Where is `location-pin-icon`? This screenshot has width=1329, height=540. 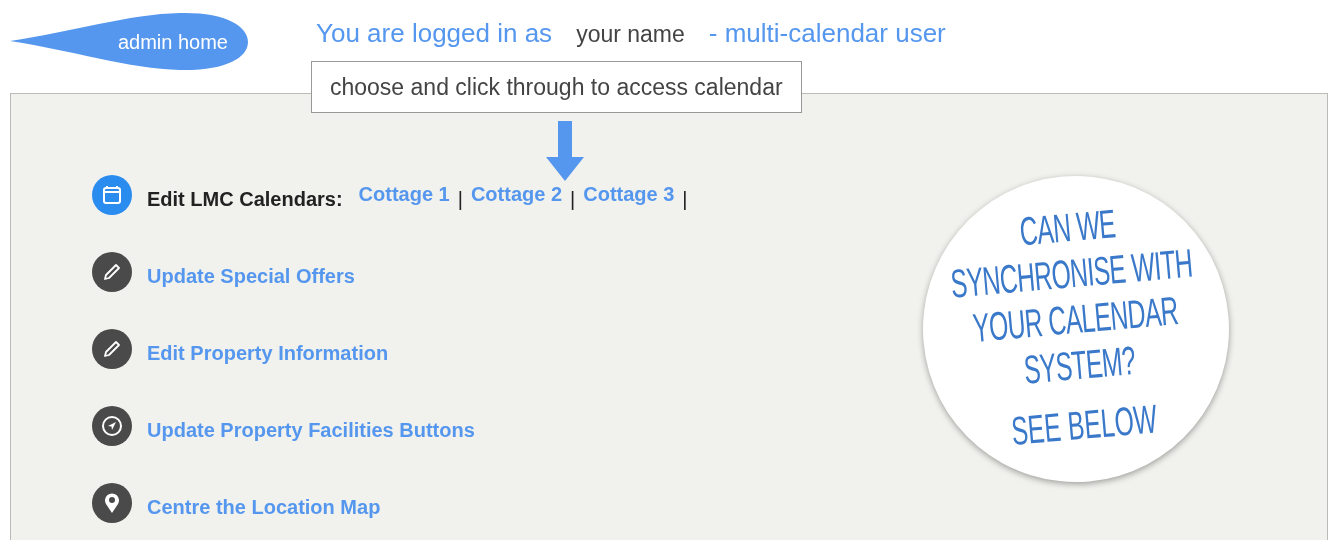 location-pin-icon is located at coordinates (112, 503).